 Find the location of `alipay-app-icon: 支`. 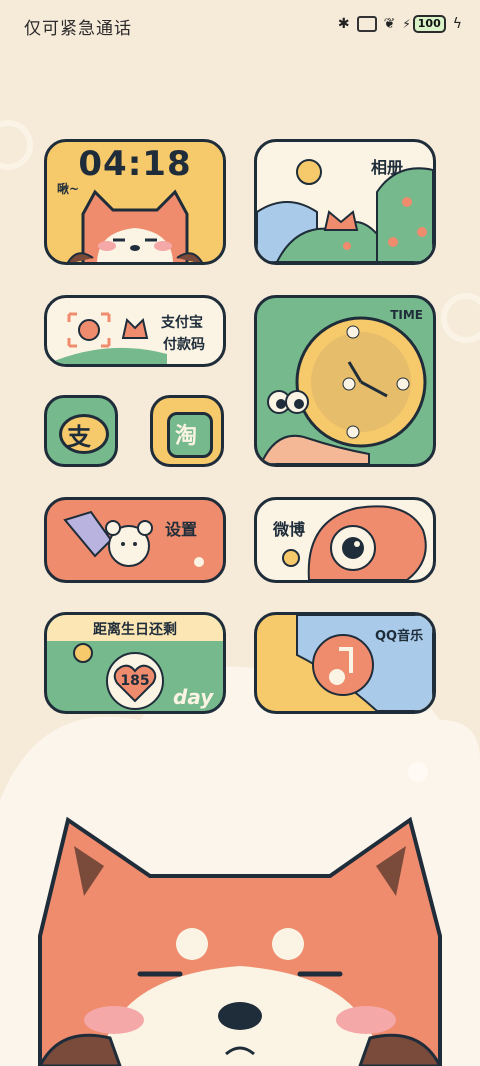

alipay-app-icon: 支 is located at coordinates (81, 431).